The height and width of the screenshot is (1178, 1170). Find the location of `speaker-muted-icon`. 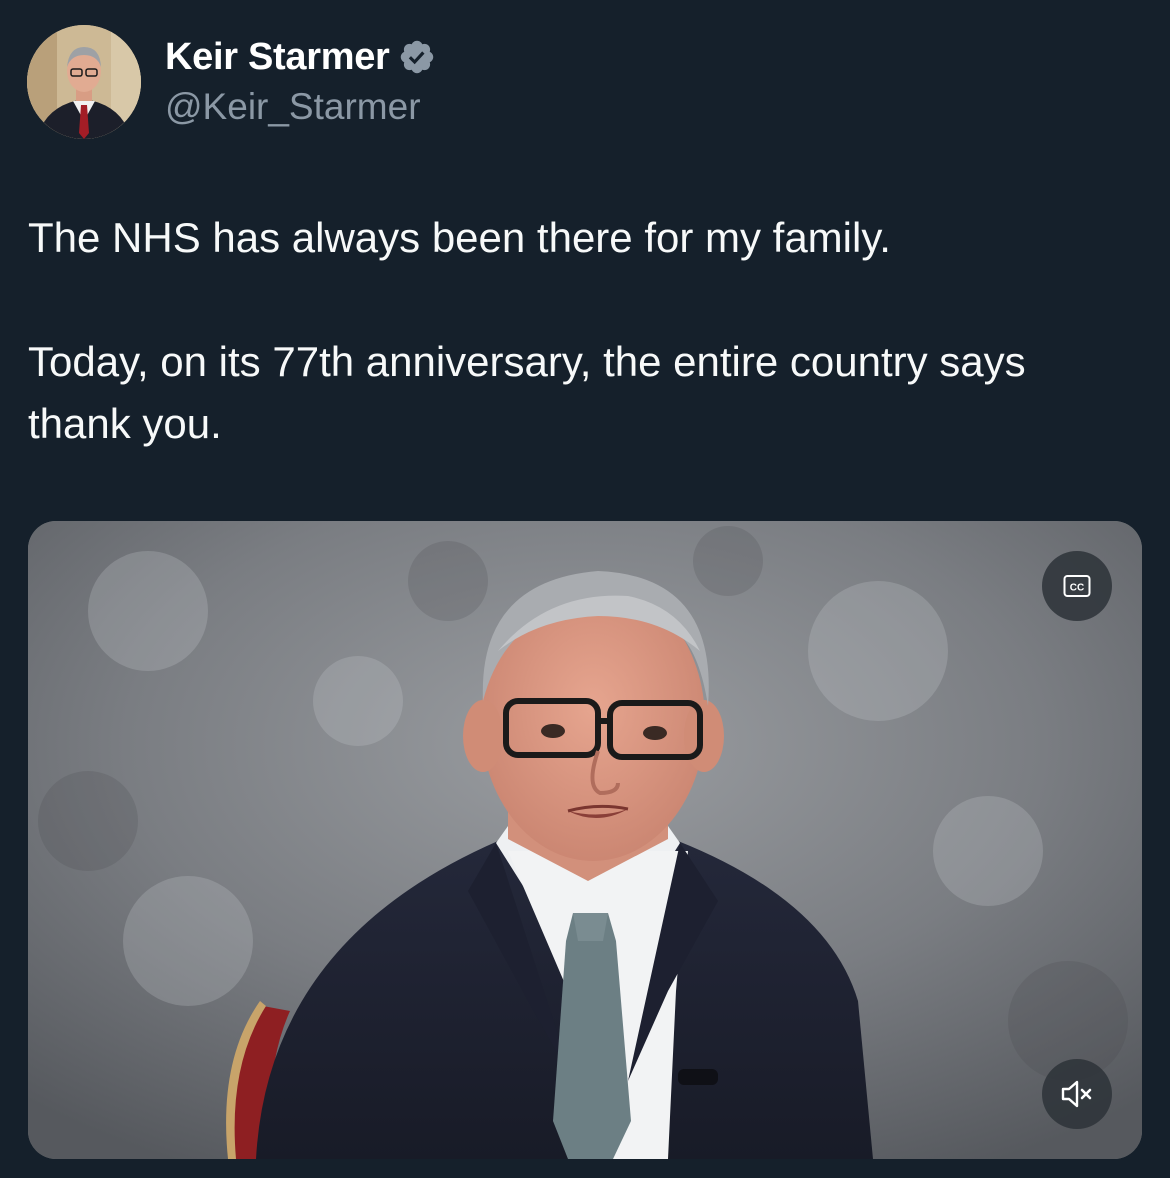

speaker-muted-icon is located at coordinates (1076, 1094).